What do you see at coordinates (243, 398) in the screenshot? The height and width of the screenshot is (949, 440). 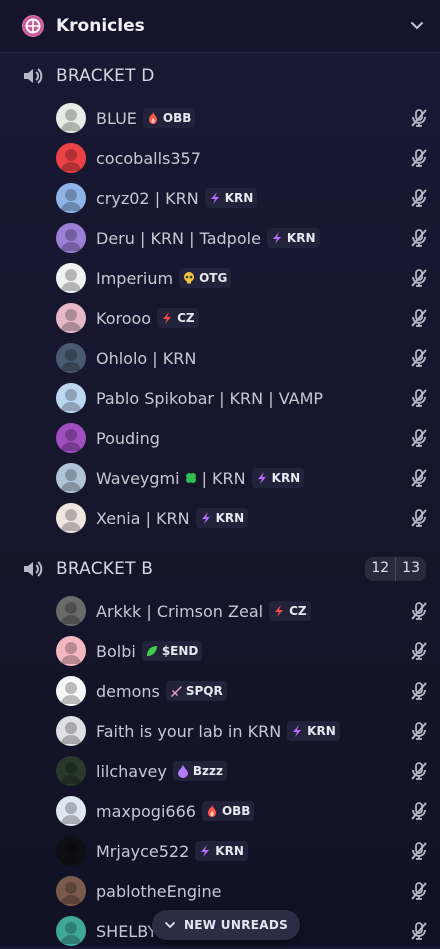 I see `voice-user-row: Pablo Spikobar | KRN | VAMP` at bounding box center [243, 398].